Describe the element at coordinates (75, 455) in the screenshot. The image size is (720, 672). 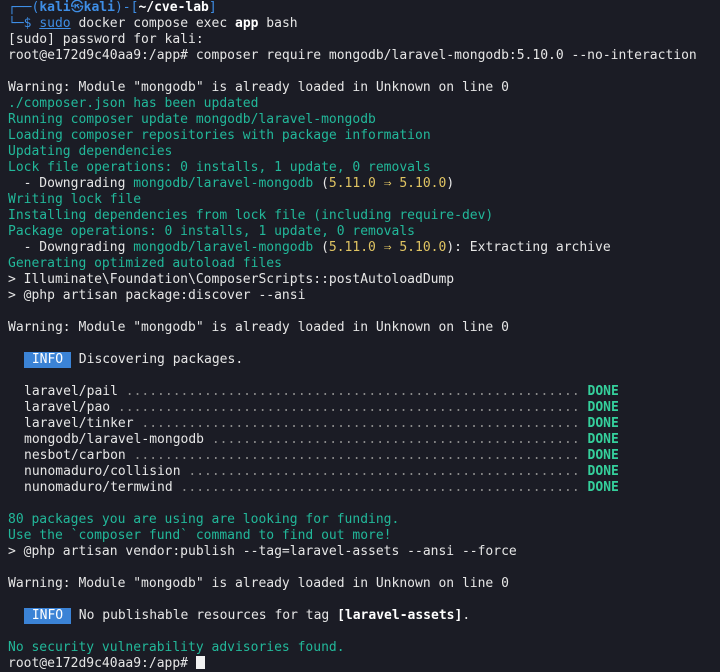
I see `package-name: nesbot/carbon` at that location.